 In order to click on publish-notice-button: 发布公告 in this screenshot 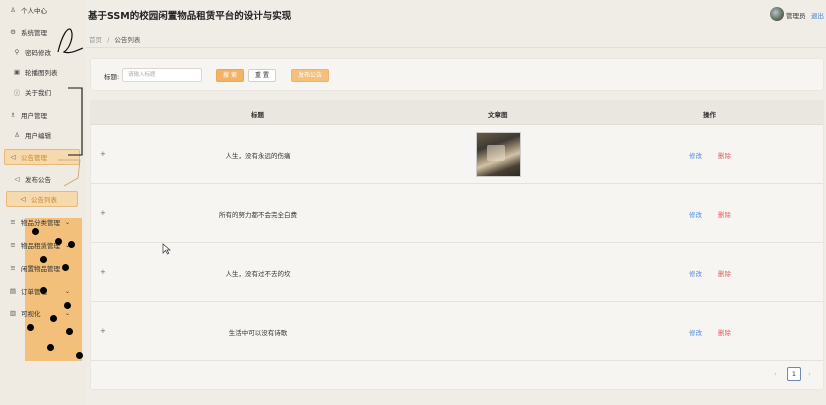, I will do `click(310, 75)`.